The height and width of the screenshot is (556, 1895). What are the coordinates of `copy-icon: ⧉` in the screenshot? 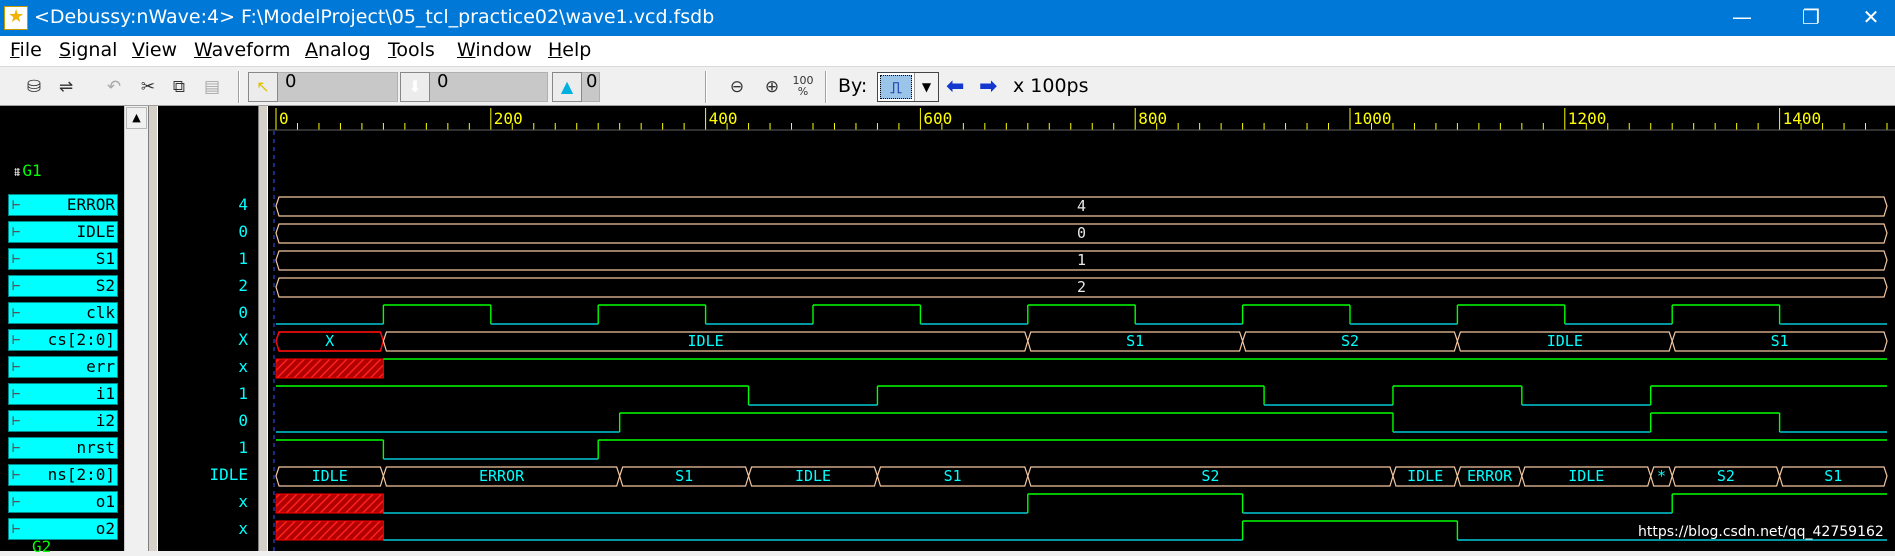 It's located at (179, 87).